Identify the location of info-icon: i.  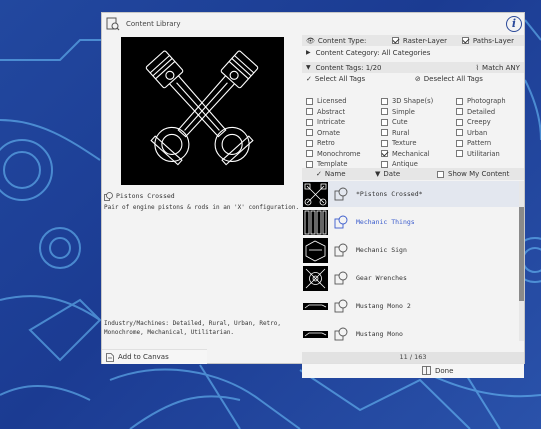
(514, 24).